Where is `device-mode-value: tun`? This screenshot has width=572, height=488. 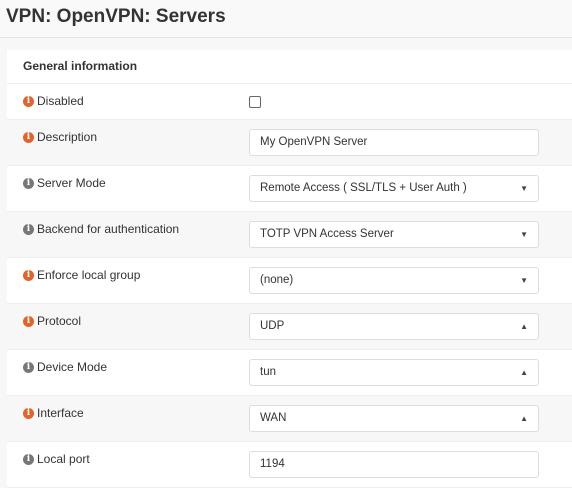
device-mode-value: tun is located at coordinates (268, 372).